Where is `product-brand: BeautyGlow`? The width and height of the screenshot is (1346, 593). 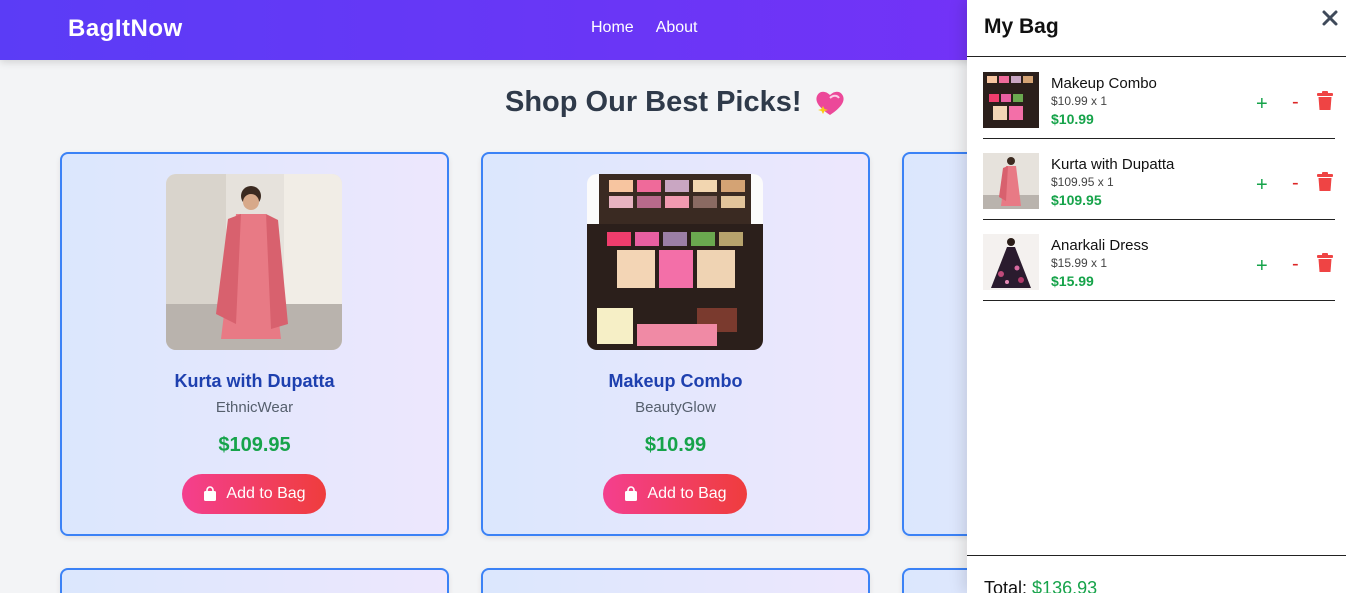
product-brand: BeautyGlow is located at coordinates (675, 407).